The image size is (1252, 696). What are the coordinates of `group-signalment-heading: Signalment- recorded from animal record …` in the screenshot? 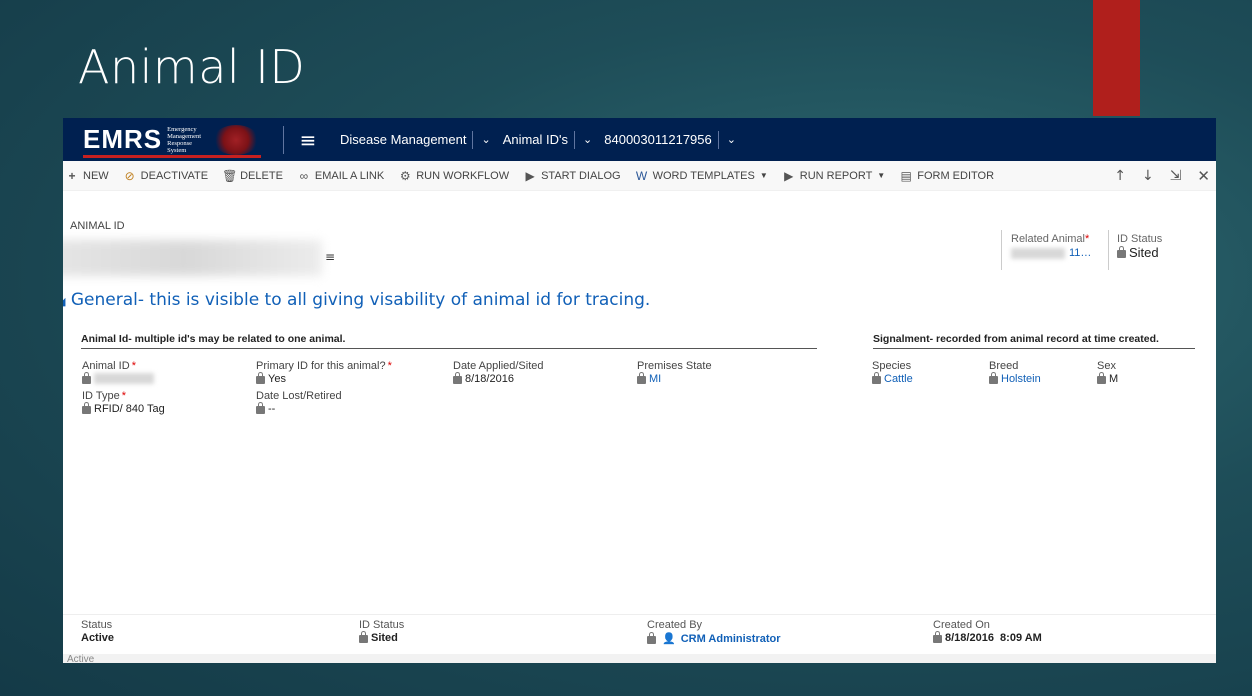 It's located at (1034, 341).